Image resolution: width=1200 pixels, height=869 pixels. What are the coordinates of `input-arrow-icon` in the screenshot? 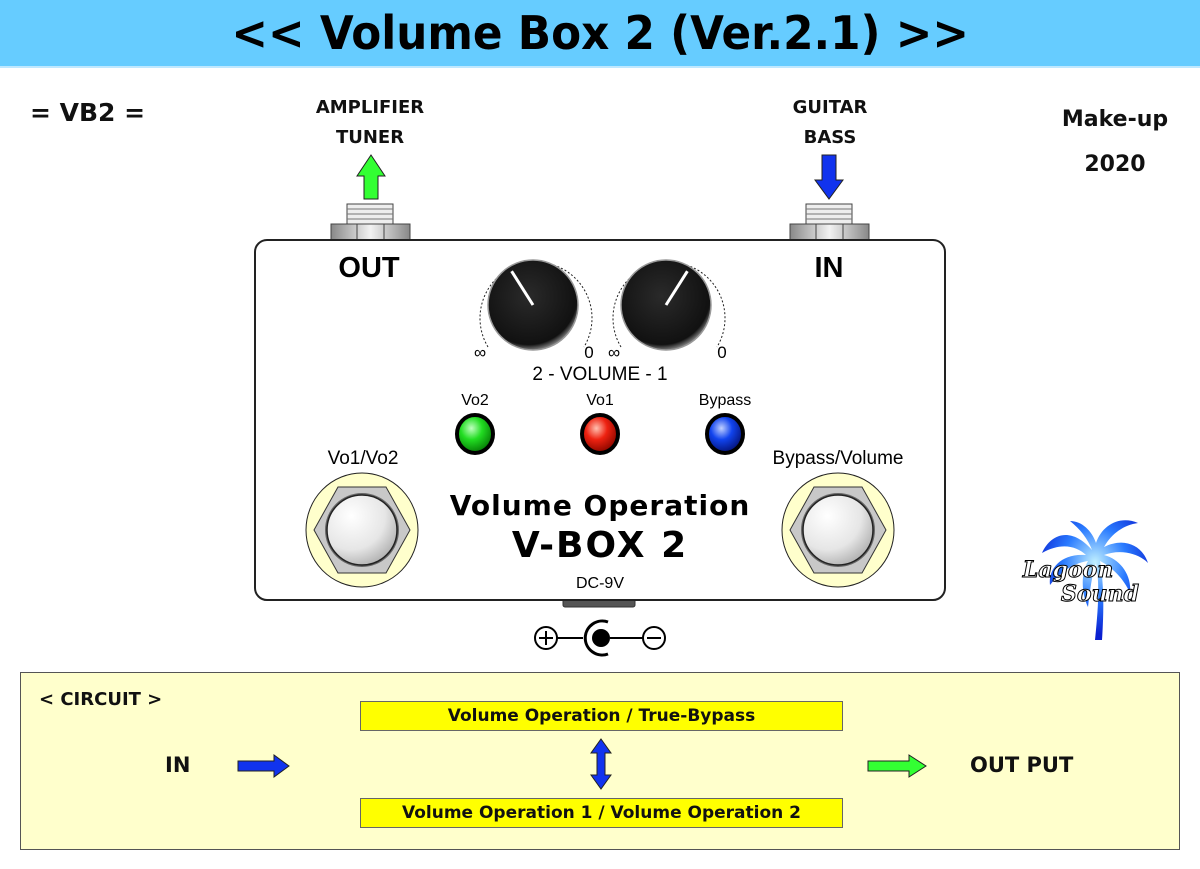 It's located at (829, 177).